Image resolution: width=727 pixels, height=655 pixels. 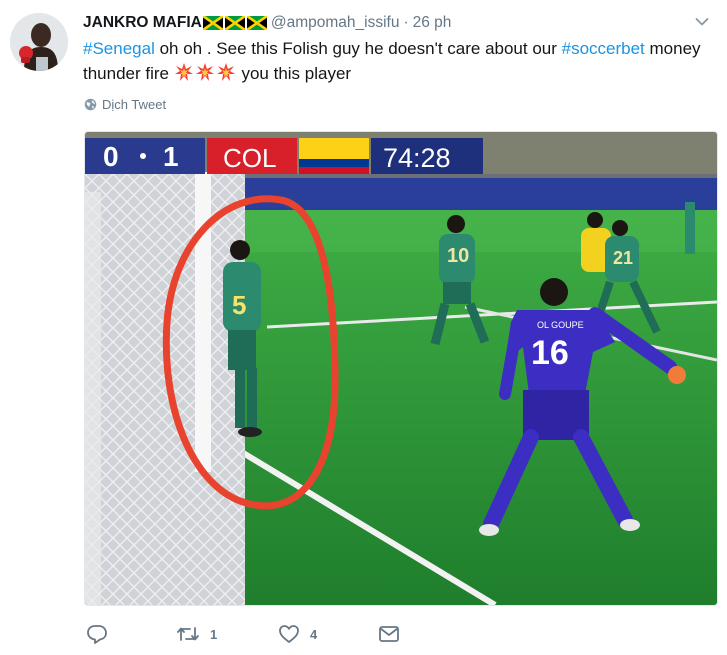 I want to click on direct-message-button, so click(x=389, y=634).